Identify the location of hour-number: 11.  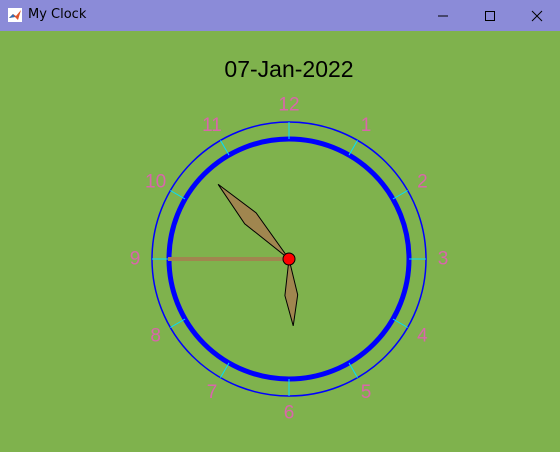
(212, 125).